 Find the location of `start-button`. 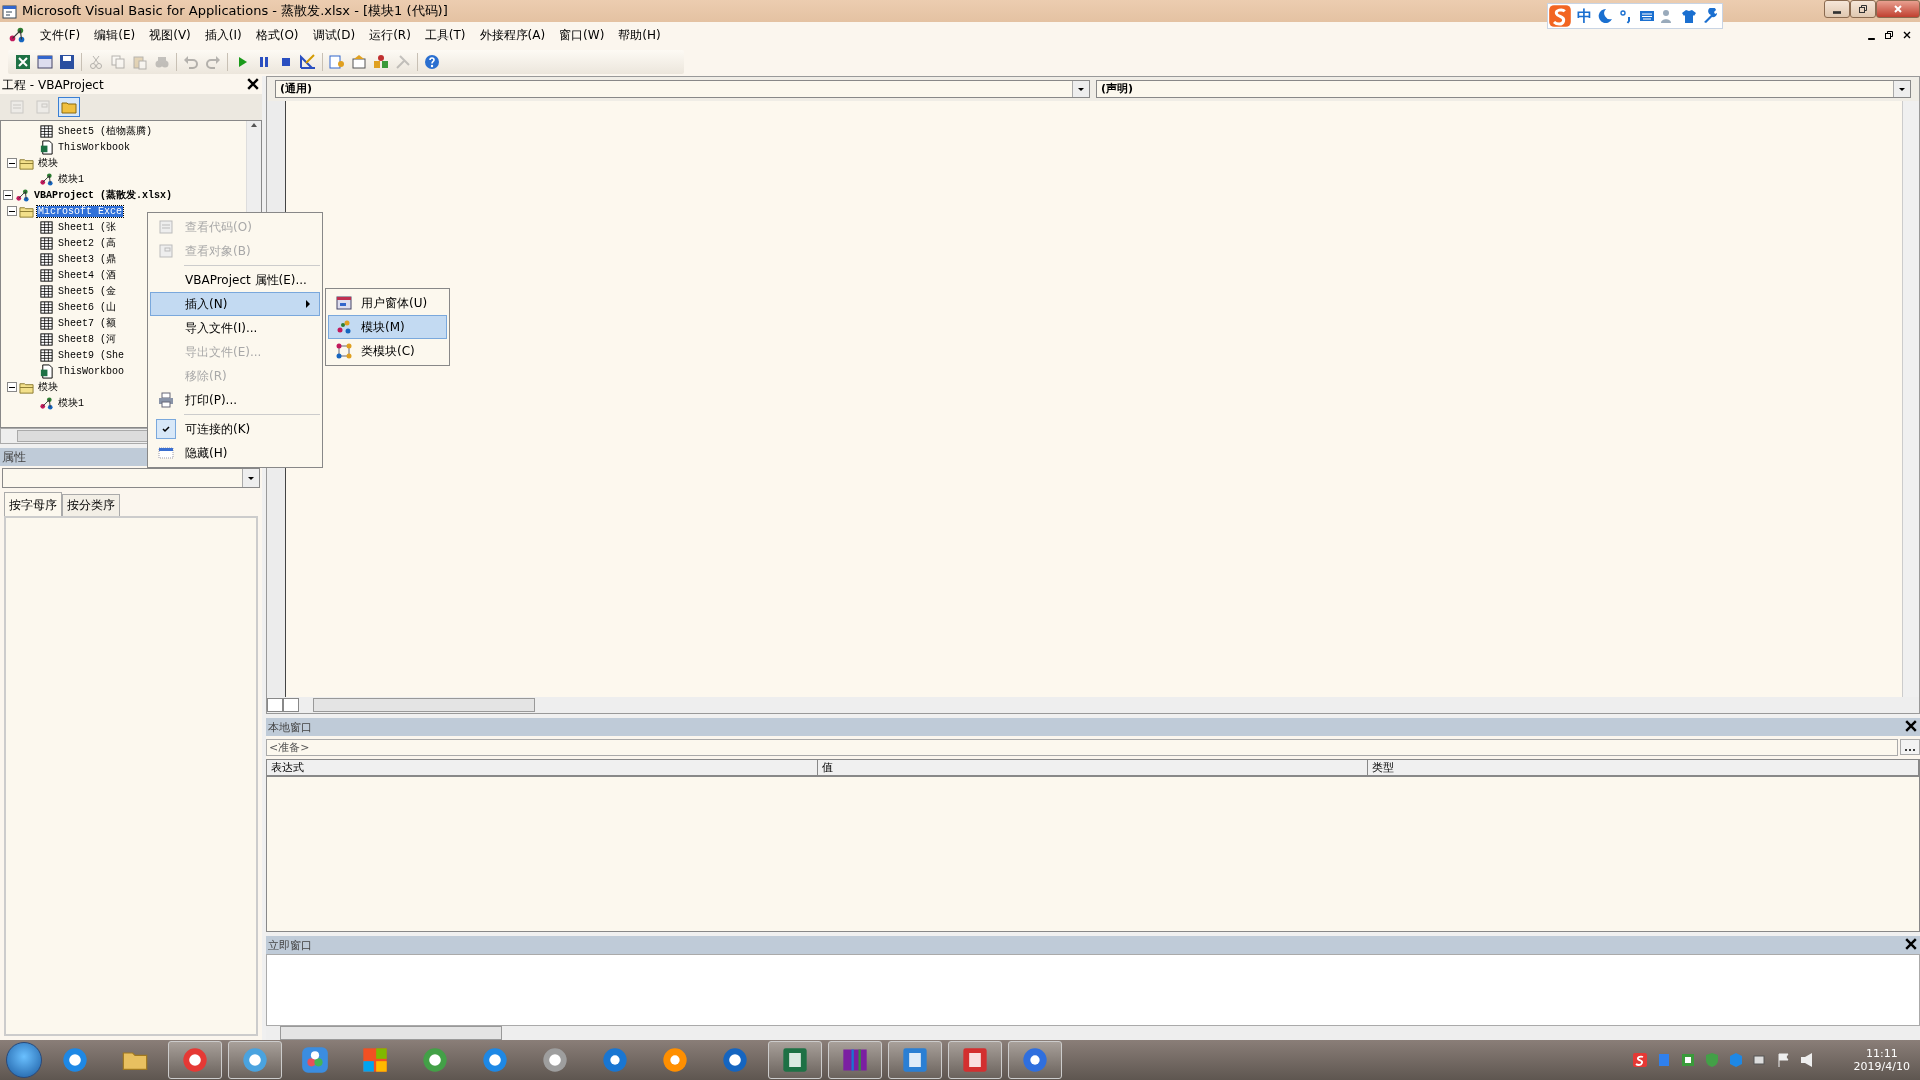

start-button is located at coordinates (24, 1060).